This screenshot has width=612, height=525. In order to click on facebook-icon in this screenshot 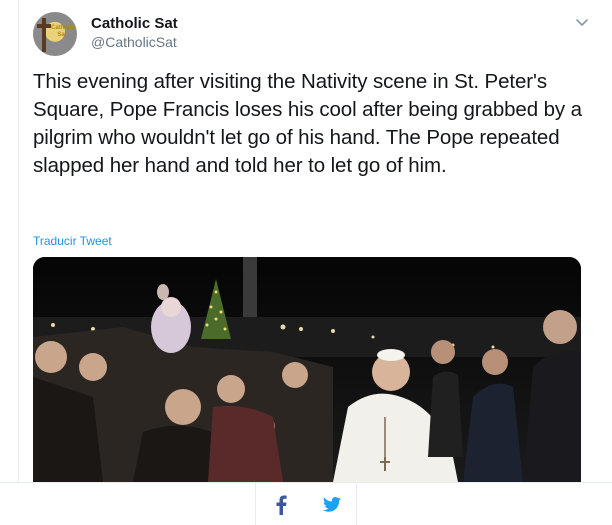, I will do `click(281, 505)`.